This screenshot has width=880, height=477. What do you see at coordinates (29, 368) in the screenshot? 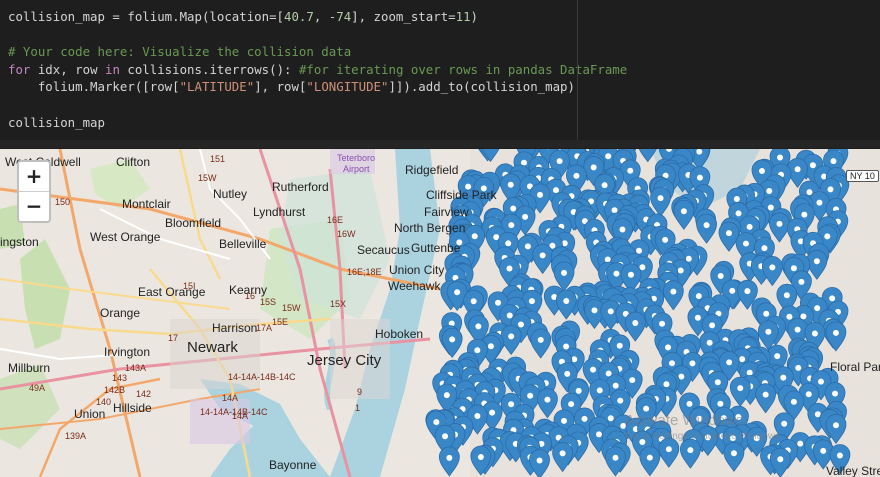
I see `map-label: Millburn` at bounding box center [29, 368].